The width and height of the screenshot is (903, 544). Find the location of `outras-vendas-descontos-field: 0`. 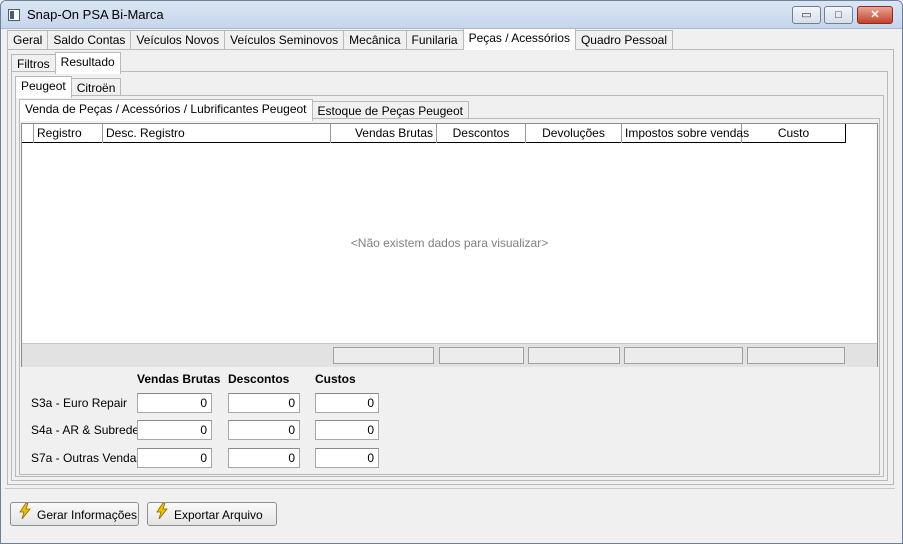

outras-vendas-descontos-field: 0 is located at coordinates (264, 458).